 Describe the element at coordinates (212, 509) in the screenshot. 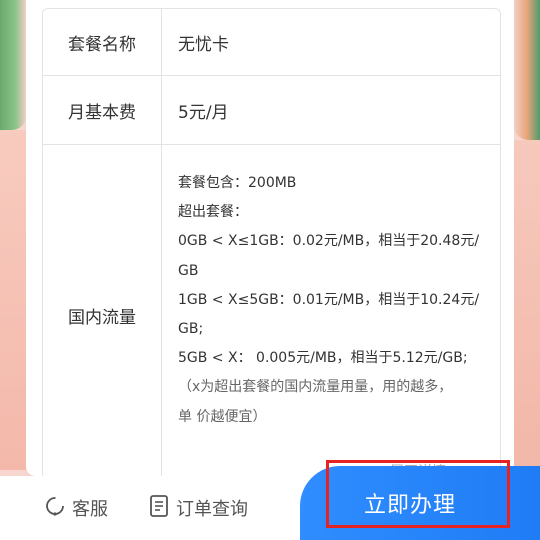

I see `order-query-label: 订单查询` at that location.